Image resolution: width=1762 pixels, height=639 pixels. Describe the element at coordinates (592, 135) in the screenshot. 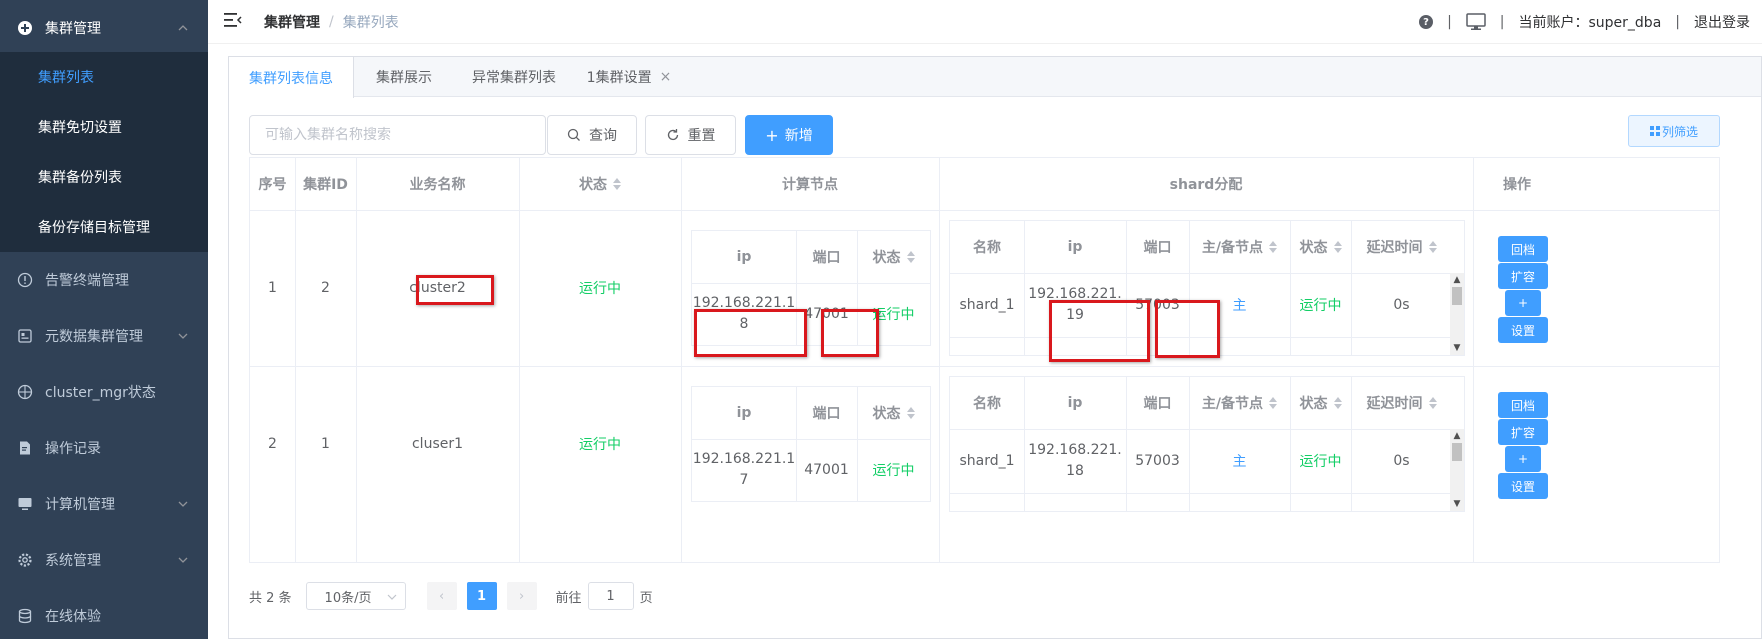

I see `query-button: 查询` at that location.